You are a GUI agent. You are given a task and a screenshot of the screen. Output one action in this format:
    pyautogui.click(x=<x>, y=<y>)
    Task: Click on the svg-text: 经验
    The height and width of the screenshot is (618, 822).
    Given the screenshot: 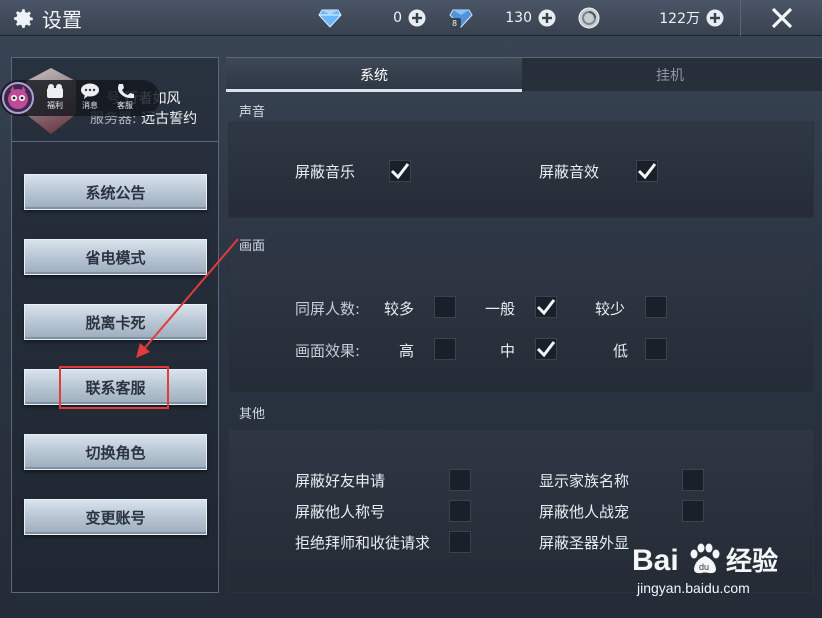 What is the action you would take?
    pyautogui.click(x=752, y=561)
    